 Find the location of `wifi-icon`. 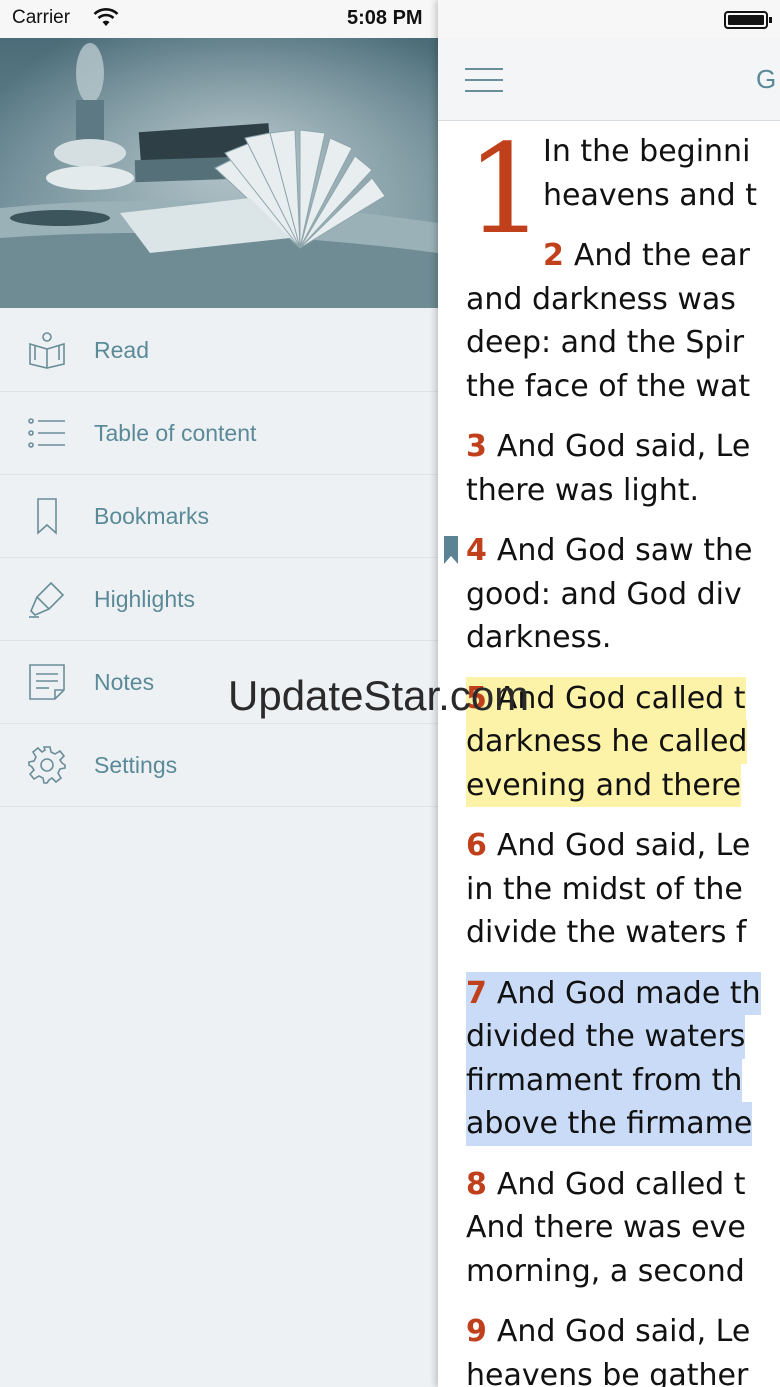

wifi-icon is located at coordinates (106, 17).